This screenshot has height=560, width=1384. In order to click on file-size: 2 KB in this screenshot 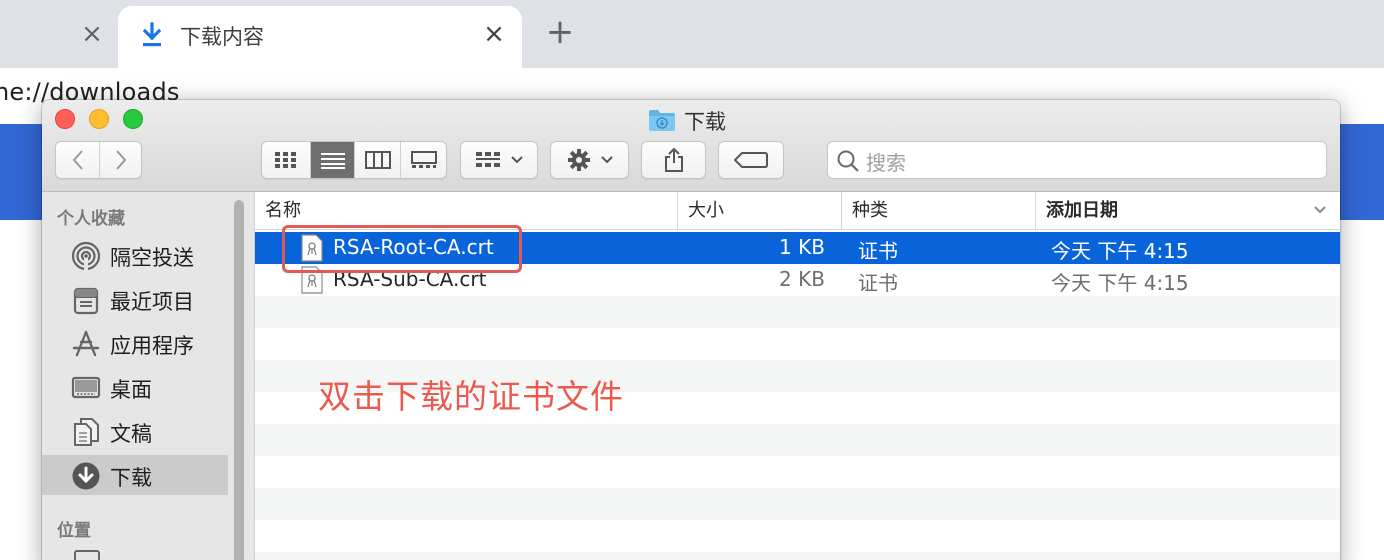, I will do `click(802, 279)`.